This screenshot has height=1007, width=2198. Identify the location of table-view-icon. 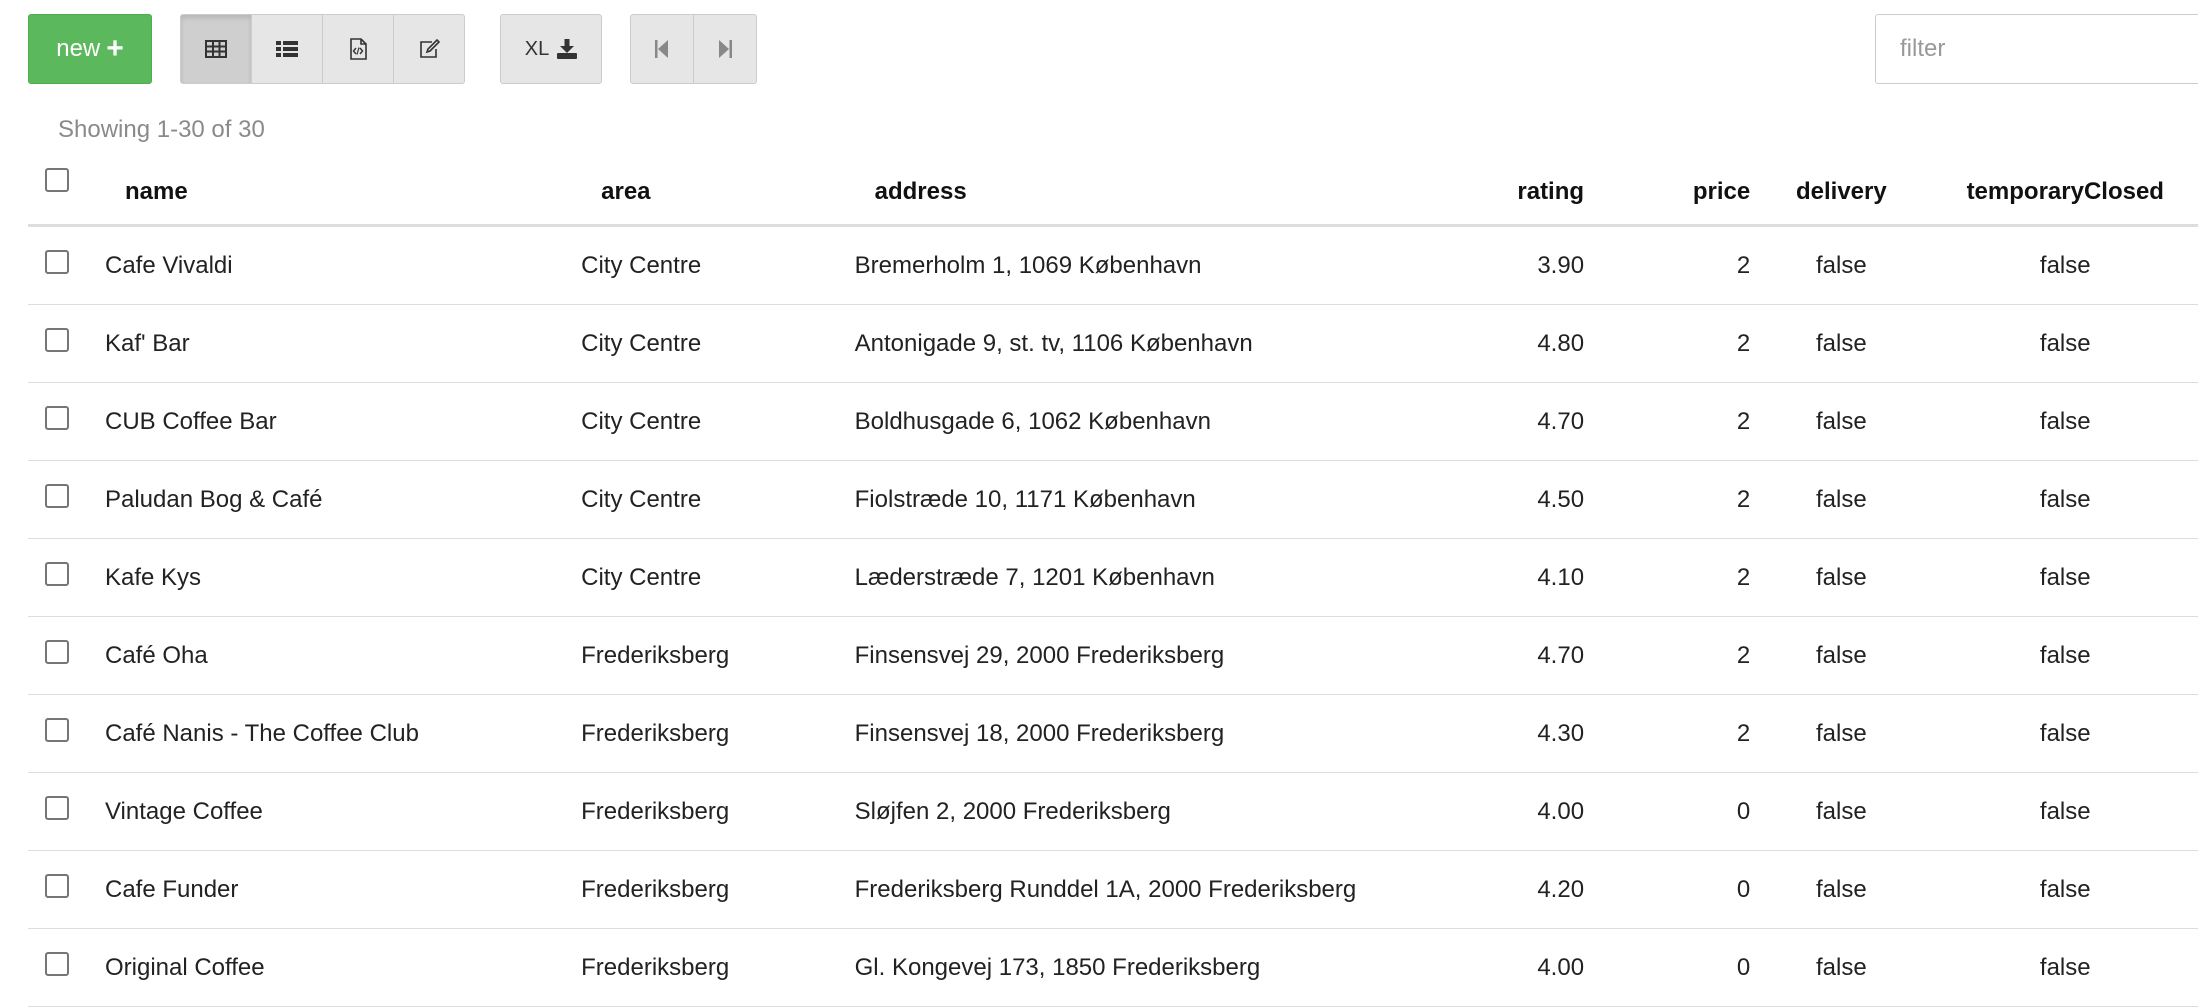
(216, 49).